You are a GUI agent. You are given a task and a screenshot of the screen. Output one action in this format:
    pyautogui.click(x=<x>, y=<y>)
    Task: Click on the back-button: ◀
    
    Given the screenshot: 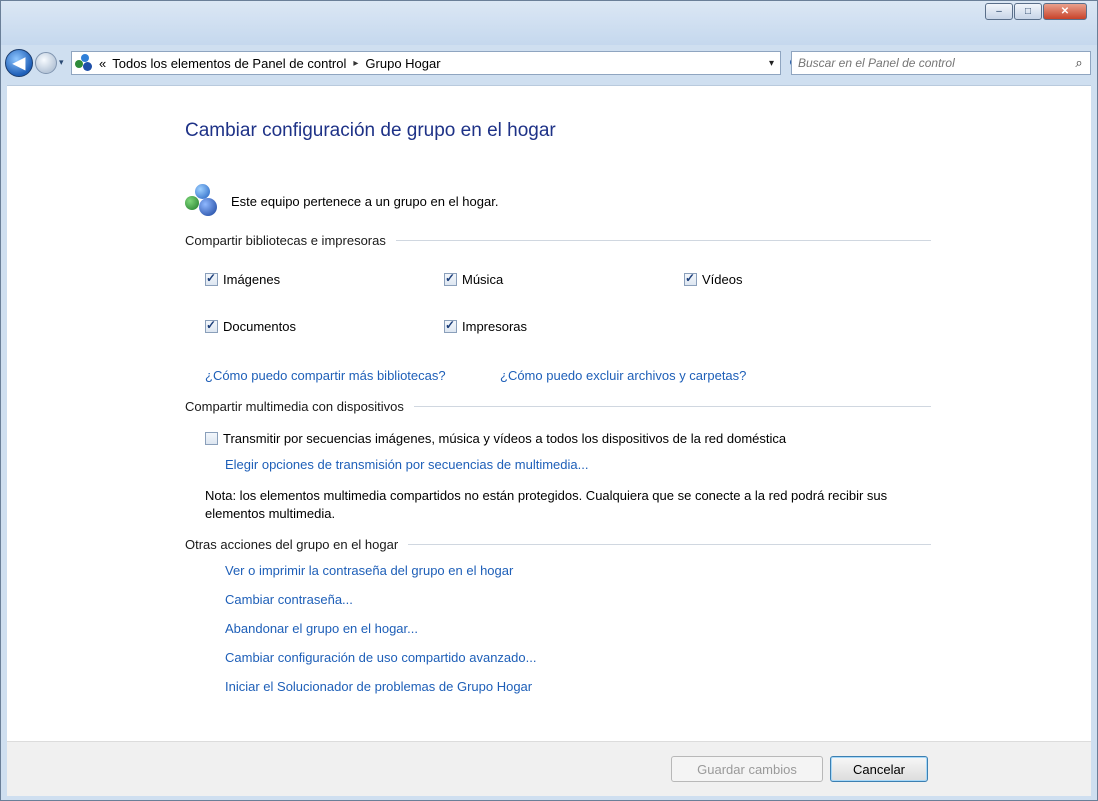 What is the action you would take?
    pyautogui.click(x=19, y=63)
    